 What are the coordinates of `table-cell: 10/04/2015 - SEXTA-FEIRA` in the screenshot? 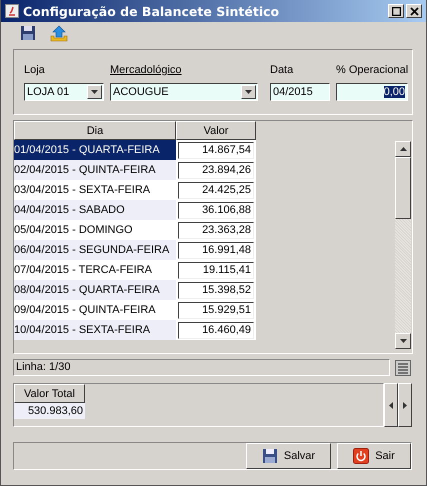 It's located at (95, 330).